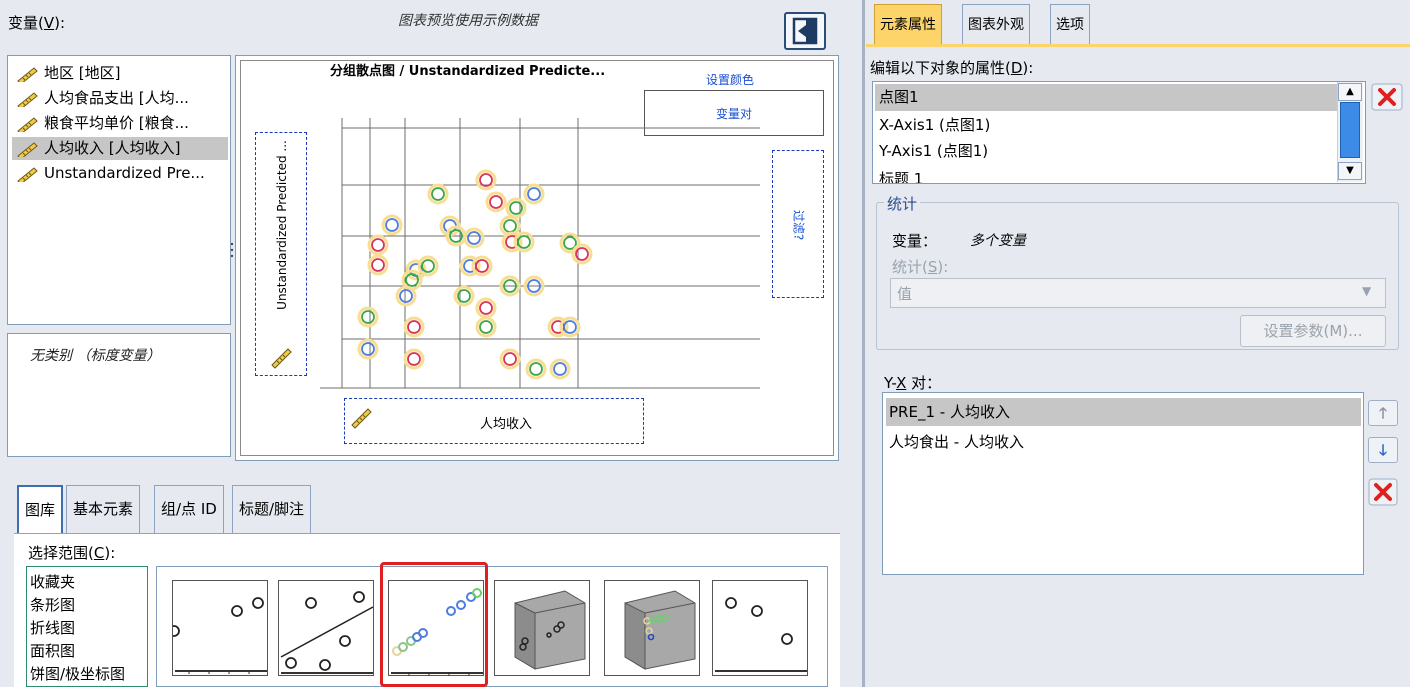 The image size is (1410, 687). I want to click on tab-group-point-id: 组/点 ID, so click(189, 509).